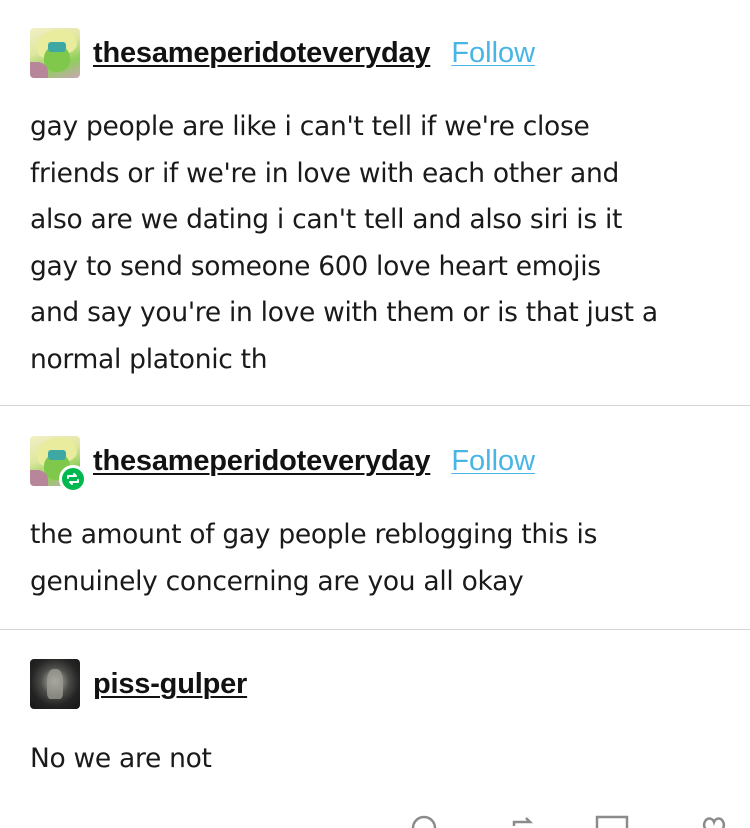  What do you see at coordinates (565, 818) in the screenshot?
I see `post-footer-actions` at bounding box center [565, 818].